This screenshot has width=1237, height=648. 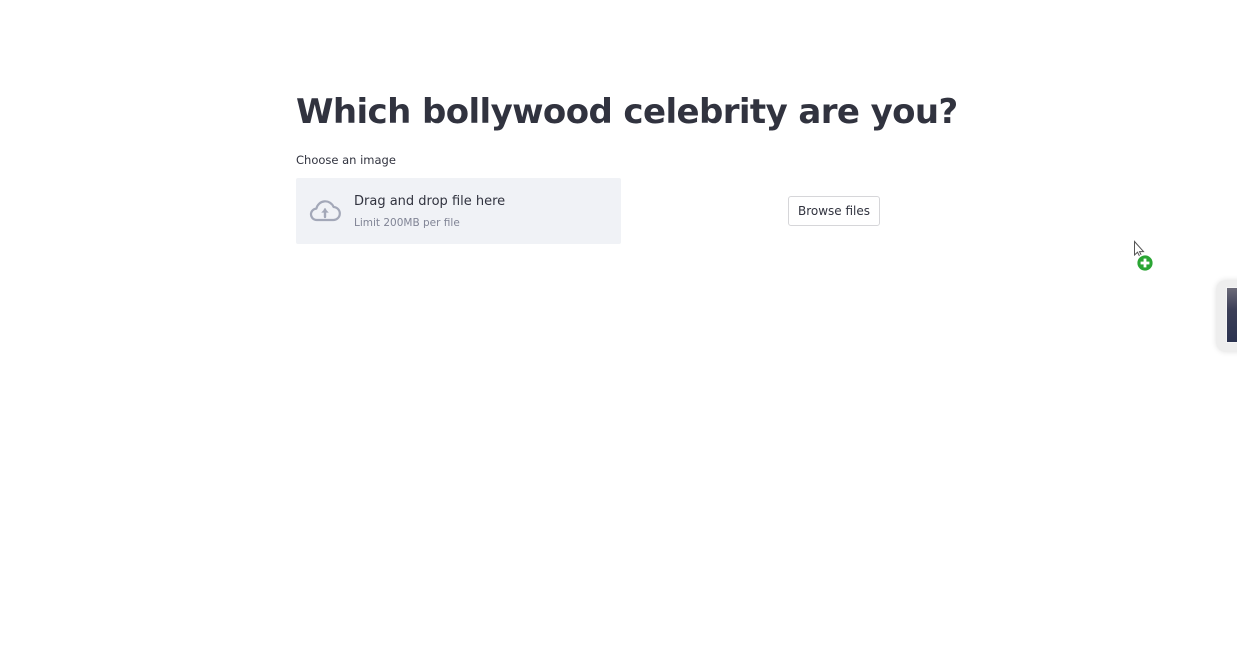 What do you see at coordinates (1145, 257) in the screenshot?
I see `copy-cursor-icon` at bounding box center [1145, 257].